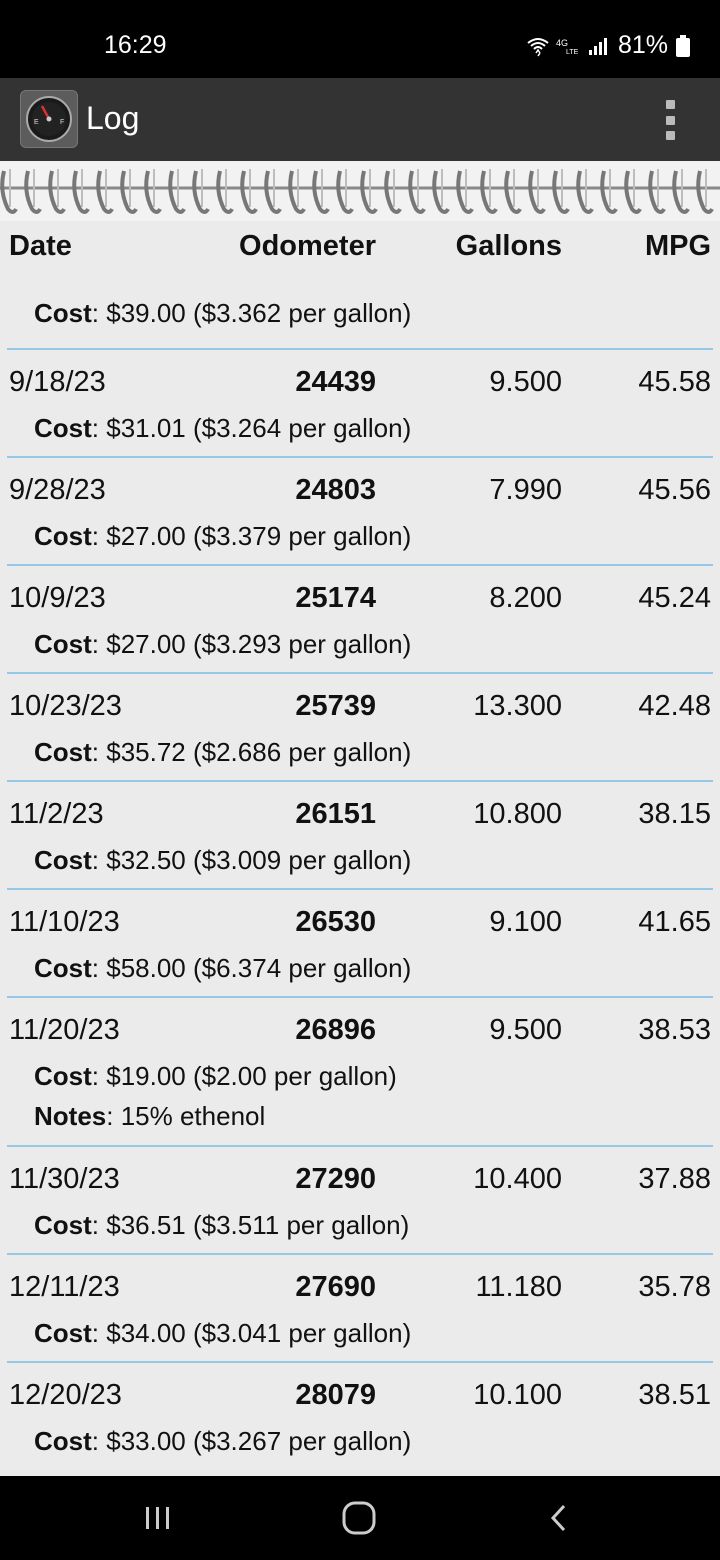 The height and width of the screenshot is (1560, 720). I want to click on entry-mpg: 38.51, so click(674, 1395).